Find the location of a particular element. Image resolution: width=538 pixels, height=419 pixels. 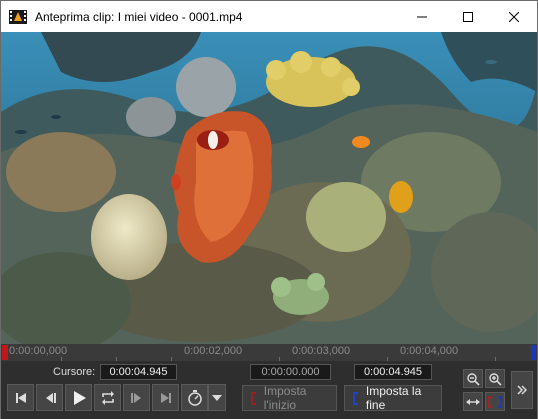

loop-button is located at coordinates (107, 397).